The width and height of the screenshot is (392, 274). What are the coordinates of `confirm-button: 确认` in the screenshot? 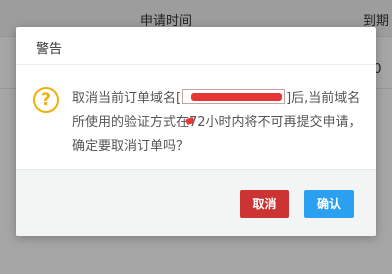 It's located at (329, 204).